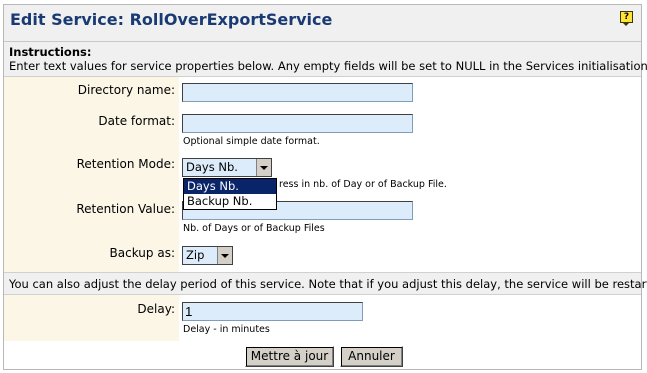  Describe the element at coordinates (226, 329) in the screenshot. I see `delay-hint: Delay - in minutes` at that location.